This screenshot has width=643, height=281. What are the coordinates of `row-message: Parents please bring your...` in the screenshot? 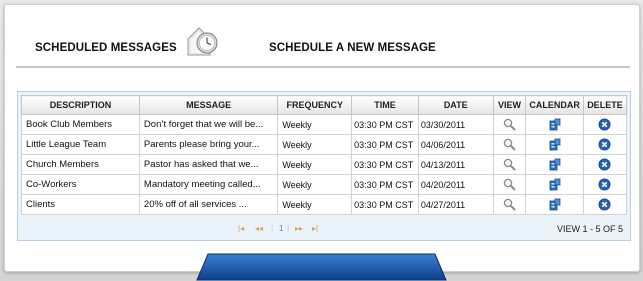 It's located at (208, 144).